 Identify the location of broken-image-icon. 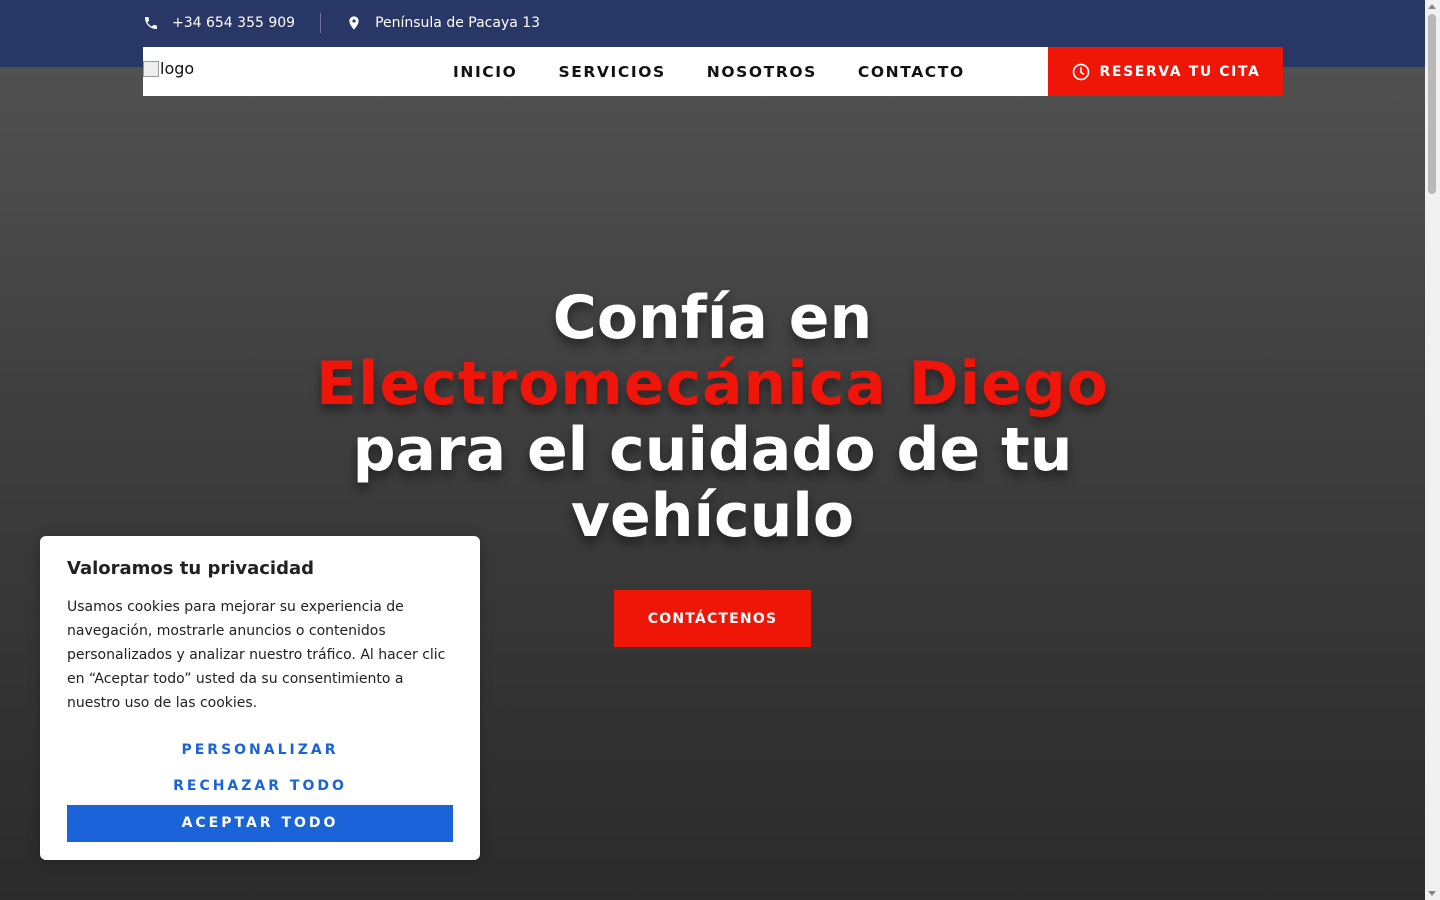
(151, 68).